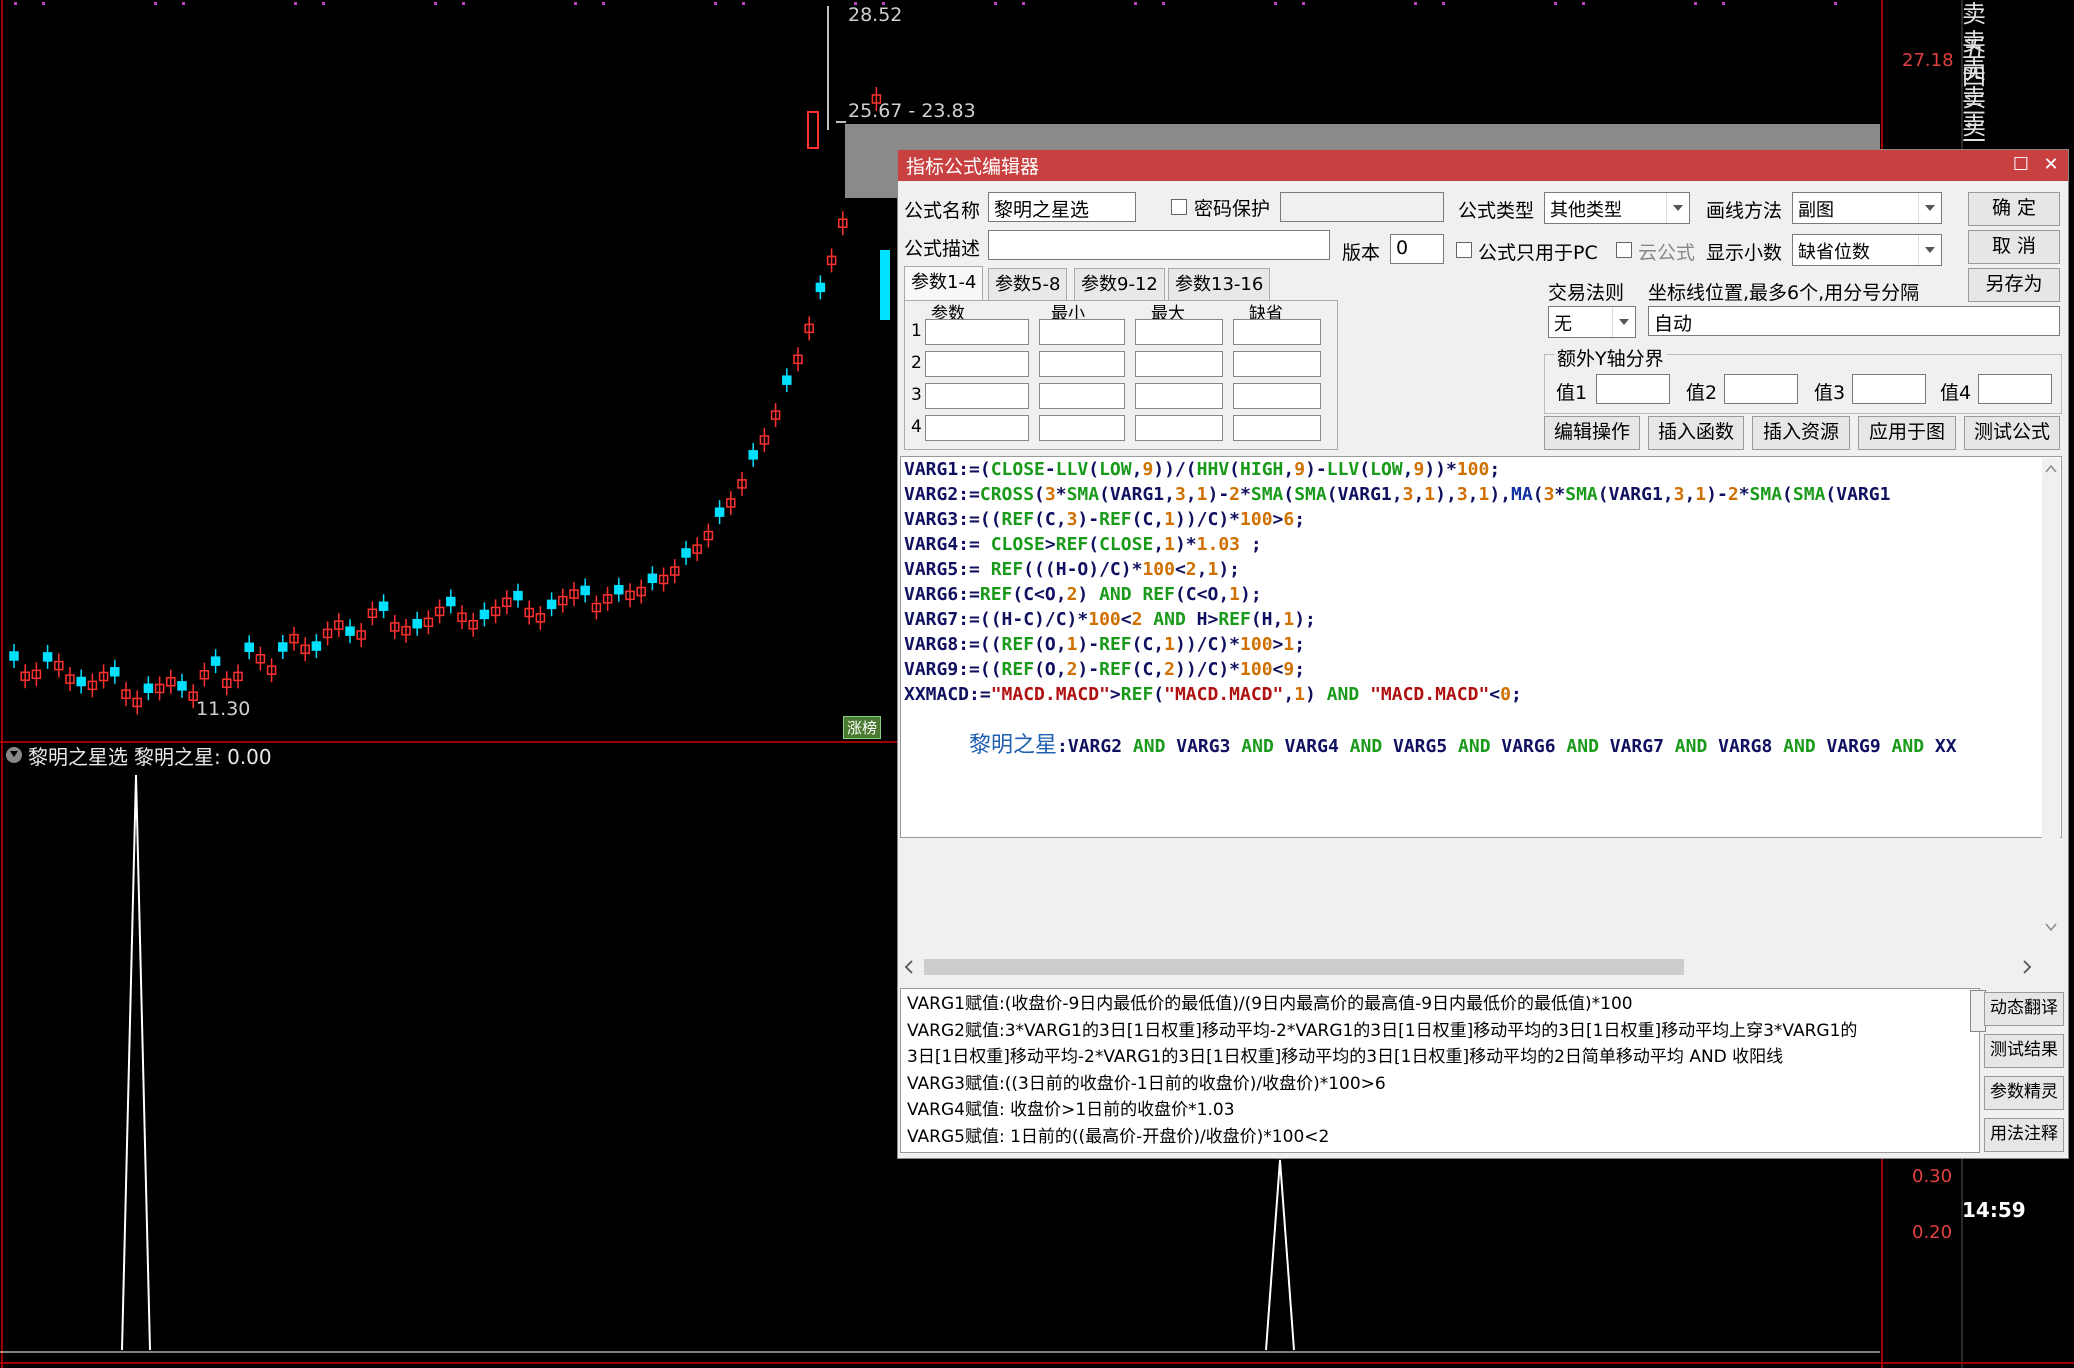 The width and height of the screenshot is (2074, 1368). I want to click on value-2-label: 值2, so click(1702, 393).